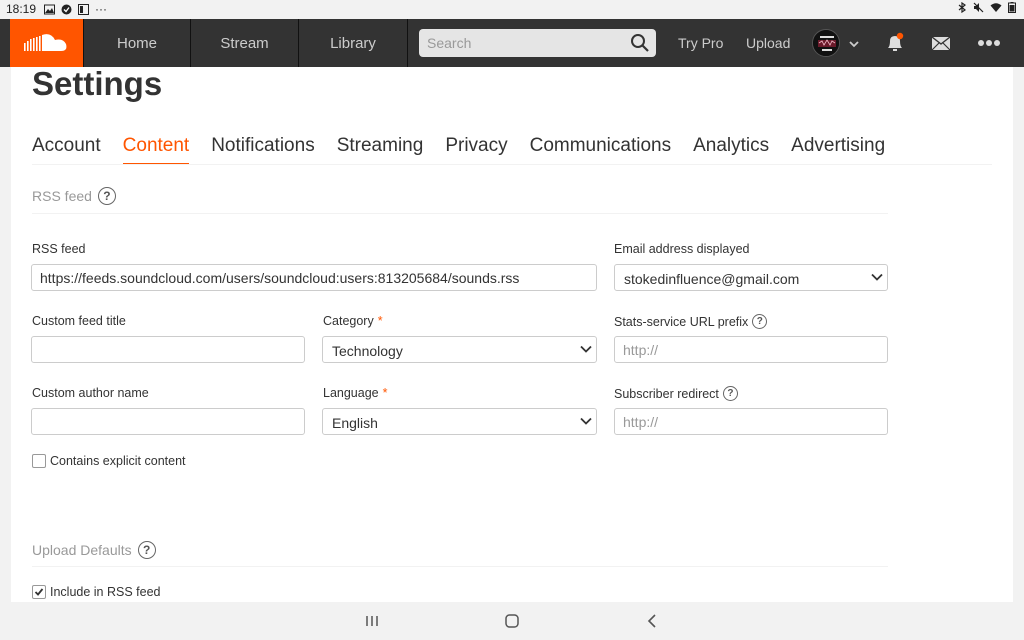  I want to click on explicit-content-label: Contains explicit content, so click(118, 461).